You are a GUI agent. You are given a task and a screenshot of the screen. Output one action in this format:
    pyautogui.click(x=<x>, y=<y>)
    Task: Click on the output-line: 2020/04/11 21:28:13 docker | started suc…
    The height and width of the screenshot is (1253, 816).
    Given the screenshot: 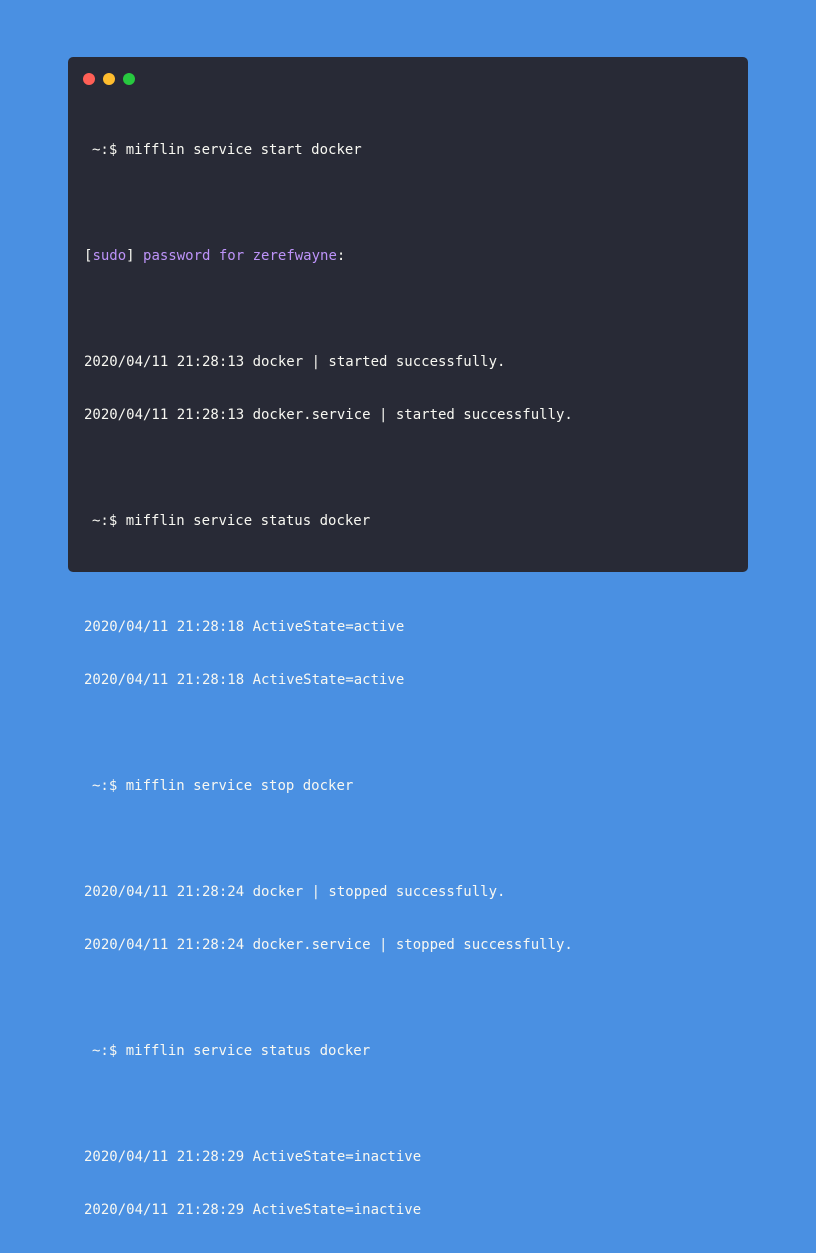 What is the action you would take?
    pyautogui.click(x=295, y=362)
    